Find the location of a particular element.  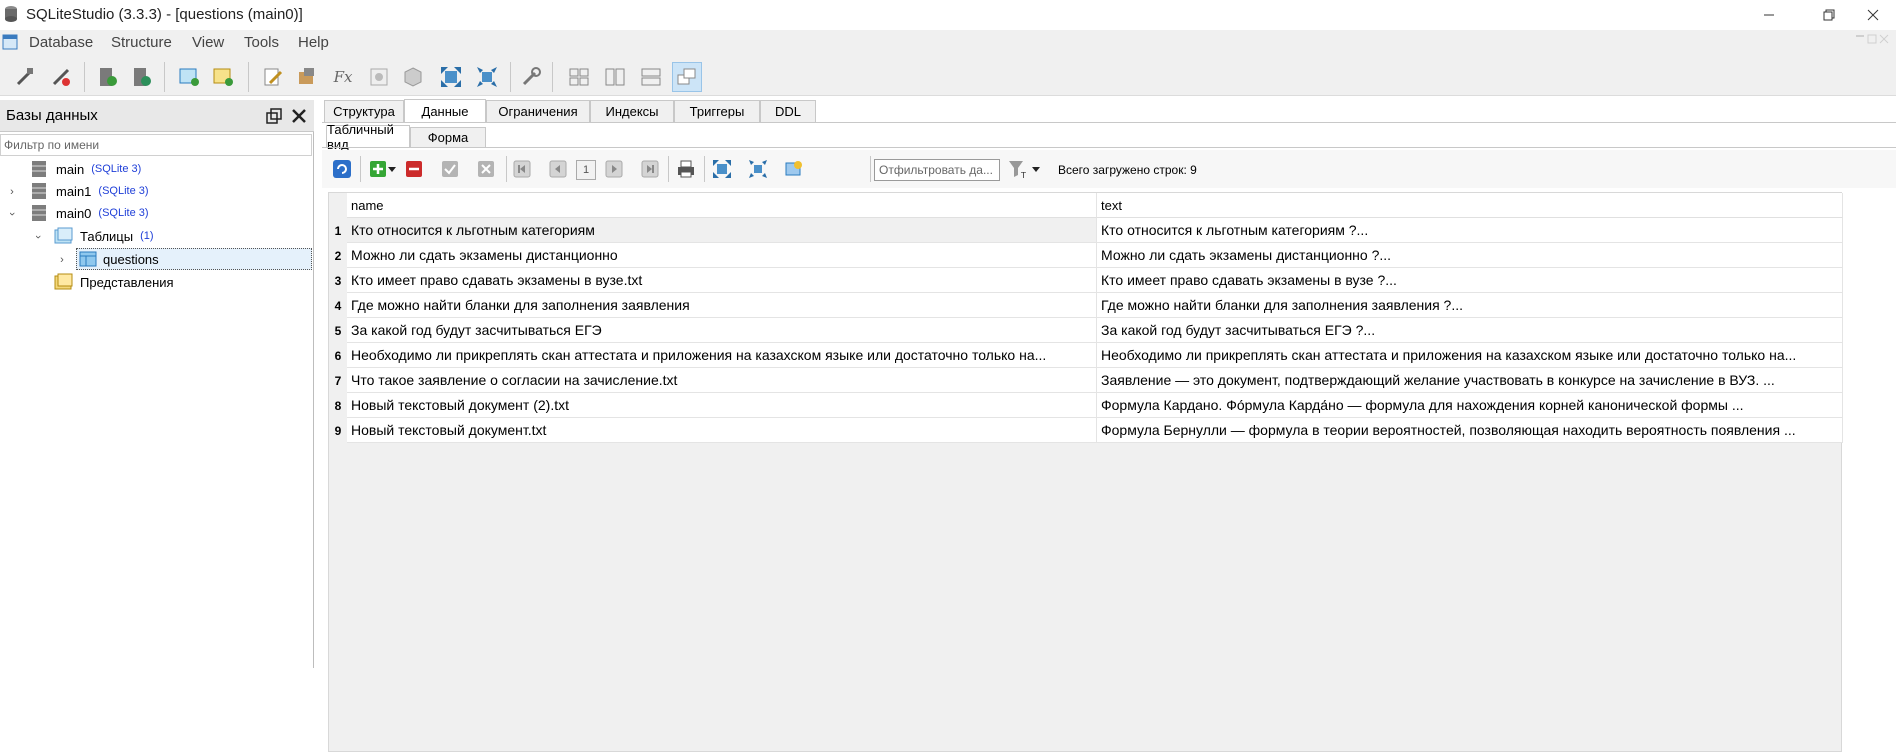

export-grid-button is located at coordinates (794, 169).